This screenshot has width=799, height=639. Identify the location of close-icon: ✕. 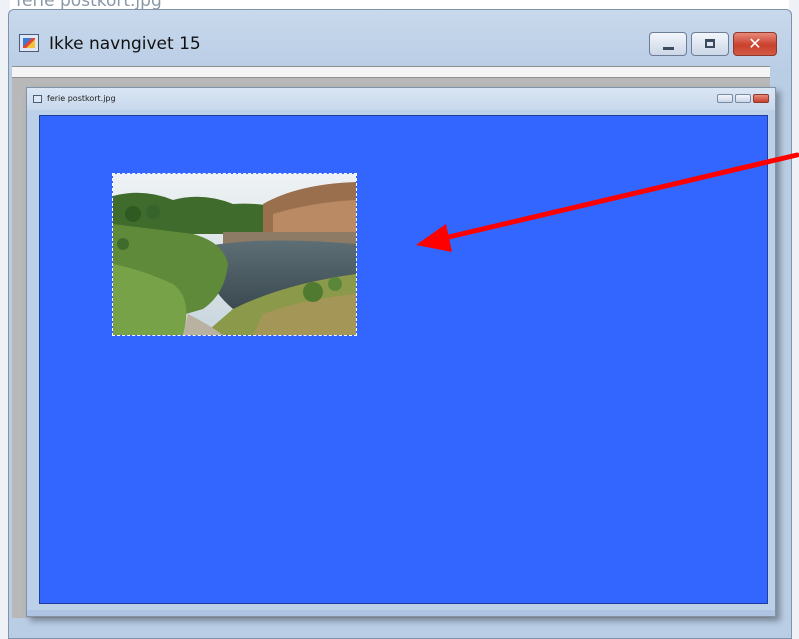
(755, 43).